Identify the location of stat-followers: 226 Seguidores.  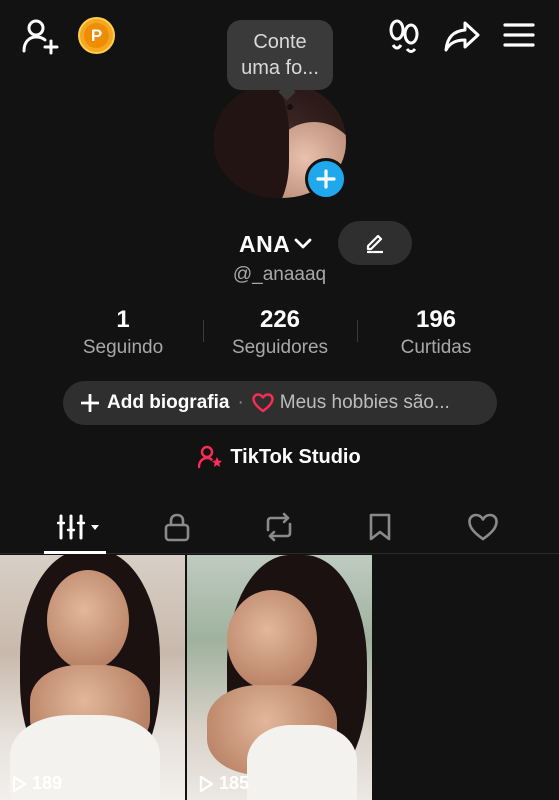
(280, 333).